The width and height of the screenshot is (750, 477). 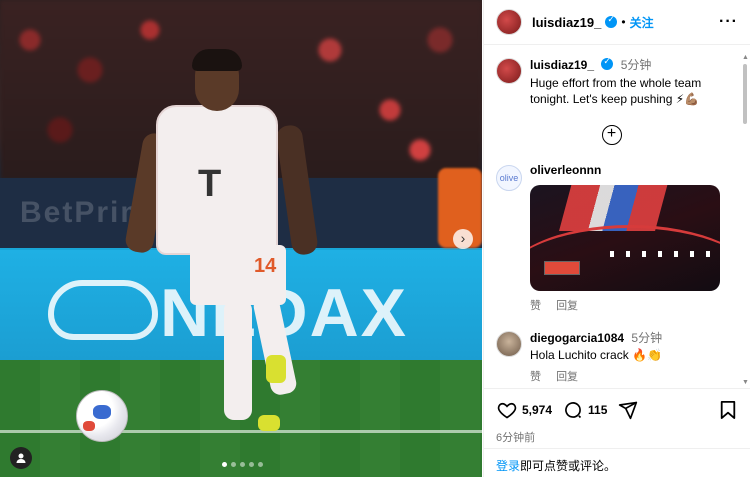 I want to click on like-count: 5,974, so click(x=537, y=410).